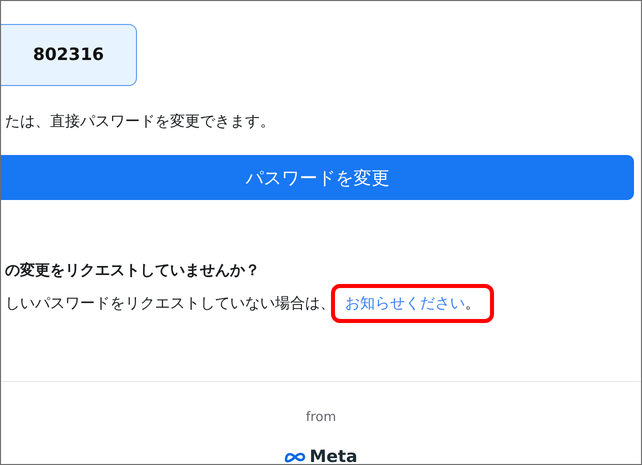 The height and width of the screenshot is (465, 642). I want to click on notice-text: しいパスワードをリクエストしていない場合は、, so click(170, 303).